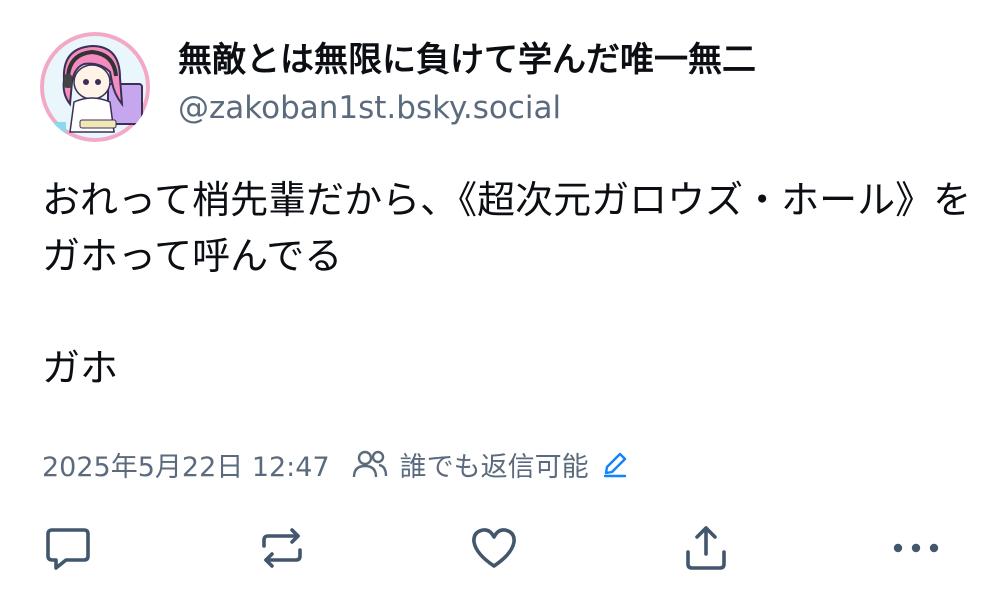  I want to click on share-upload-icon, so click(706, 548).